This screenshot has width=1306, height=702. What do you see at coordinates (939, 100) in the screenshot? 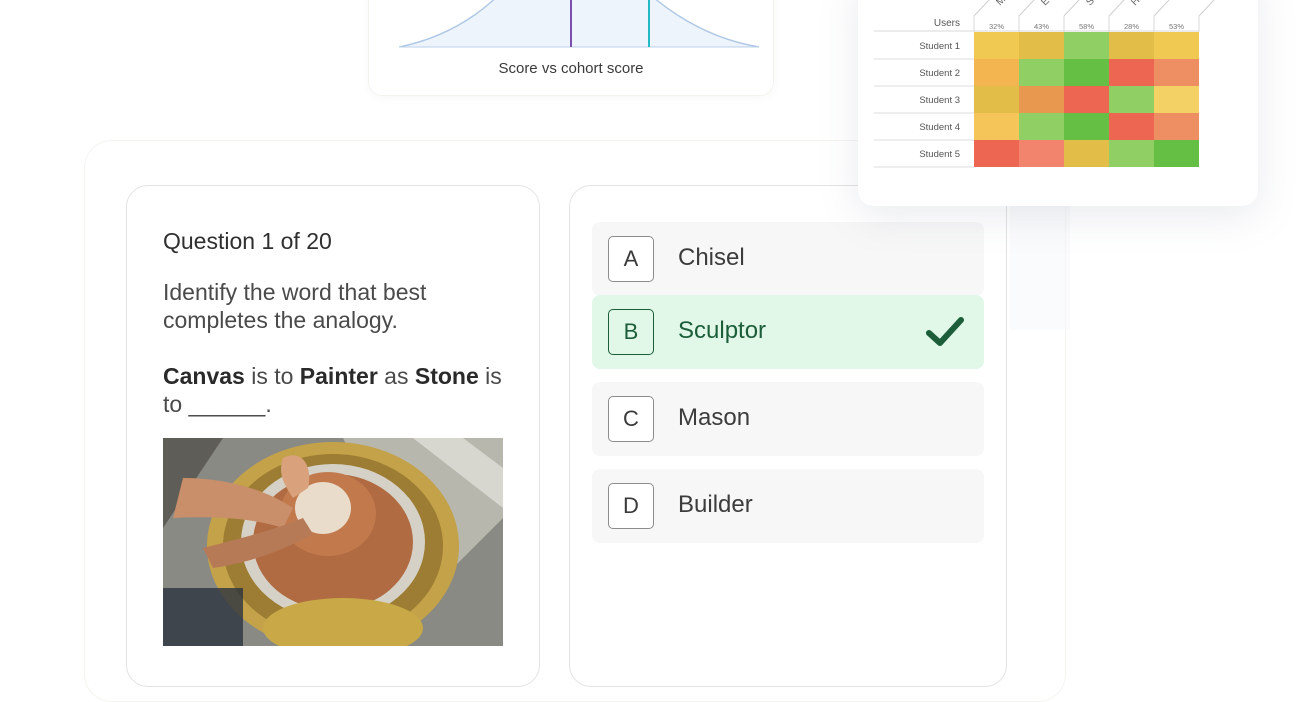
I see `heatmap-row-label: Student 3` at bounding box center [939, 100].